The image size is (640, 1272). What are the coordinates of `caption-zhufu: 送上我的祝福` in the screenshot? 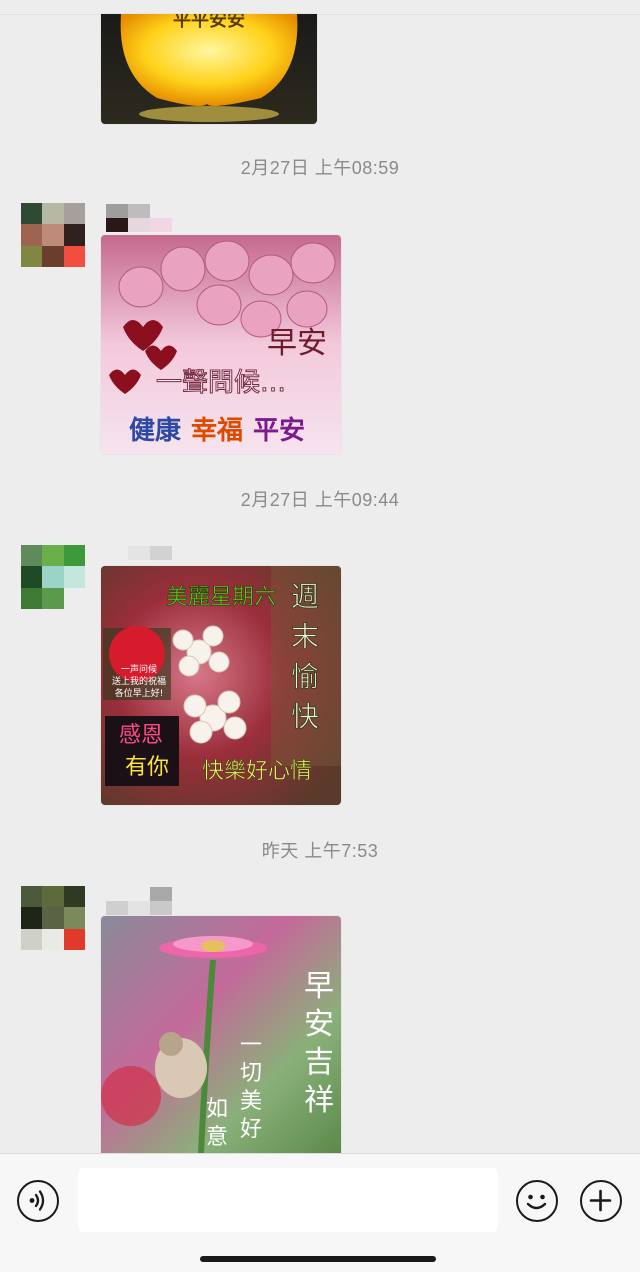 It's located at (139, 681).